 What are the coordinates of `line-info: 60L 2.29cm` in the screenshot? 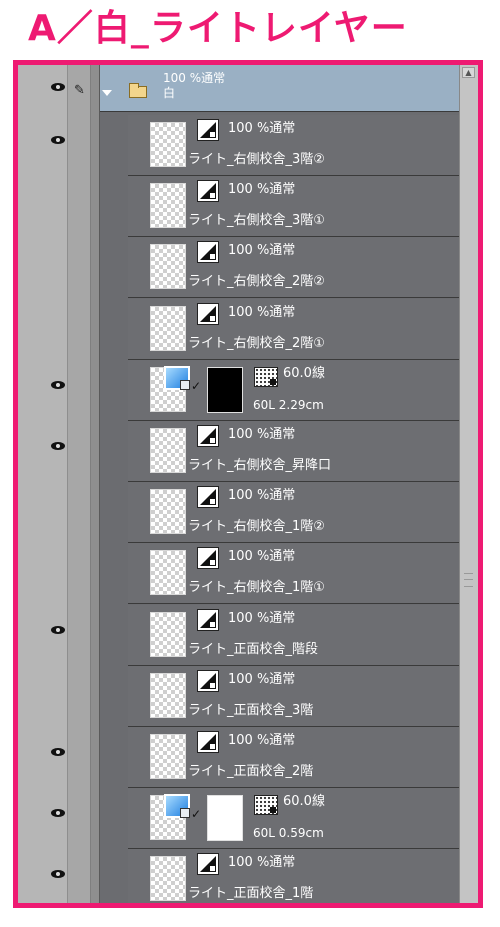 It's located at (288, 404).